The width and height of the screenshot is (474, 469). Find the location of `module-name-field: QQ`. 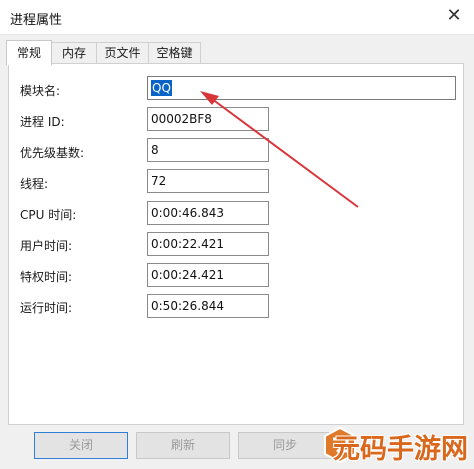

module-name-field: QQ is located at coordinates (301, 88).